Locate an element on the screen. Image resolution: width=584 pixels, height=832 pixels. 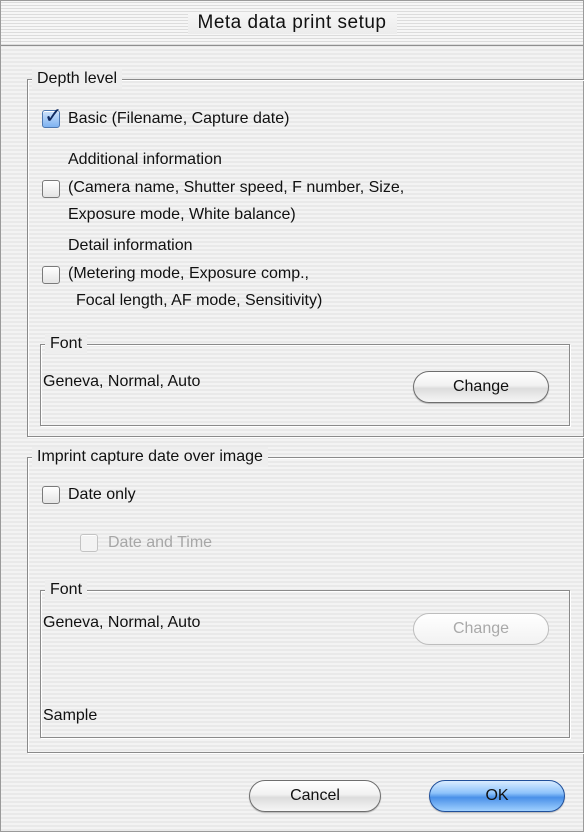
basic-label: Basic (Filename, Capture date) is located at coordinates (179, 118).